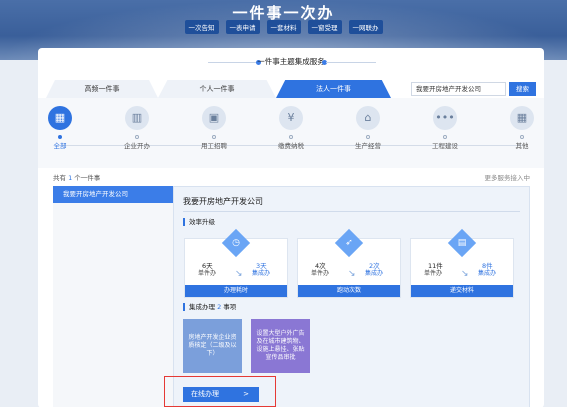 This screenshot has height=407, width=567. What do you see at coordinates (349, 263) in the screenshot?
I see `metric-card-visits: ➶ 4次 单件办 ↘ 2次 集成办 跑动次数` at bounding box center [349, 263].